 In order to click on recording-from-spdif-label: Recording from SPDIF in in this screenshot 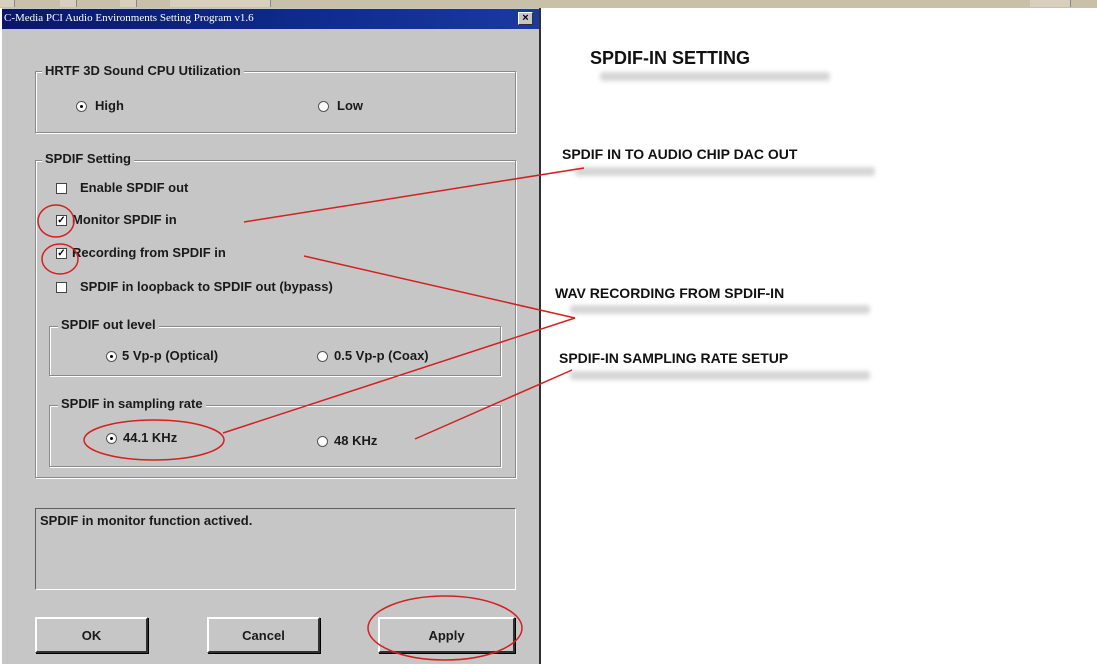, I will do `click(149, 252)`.